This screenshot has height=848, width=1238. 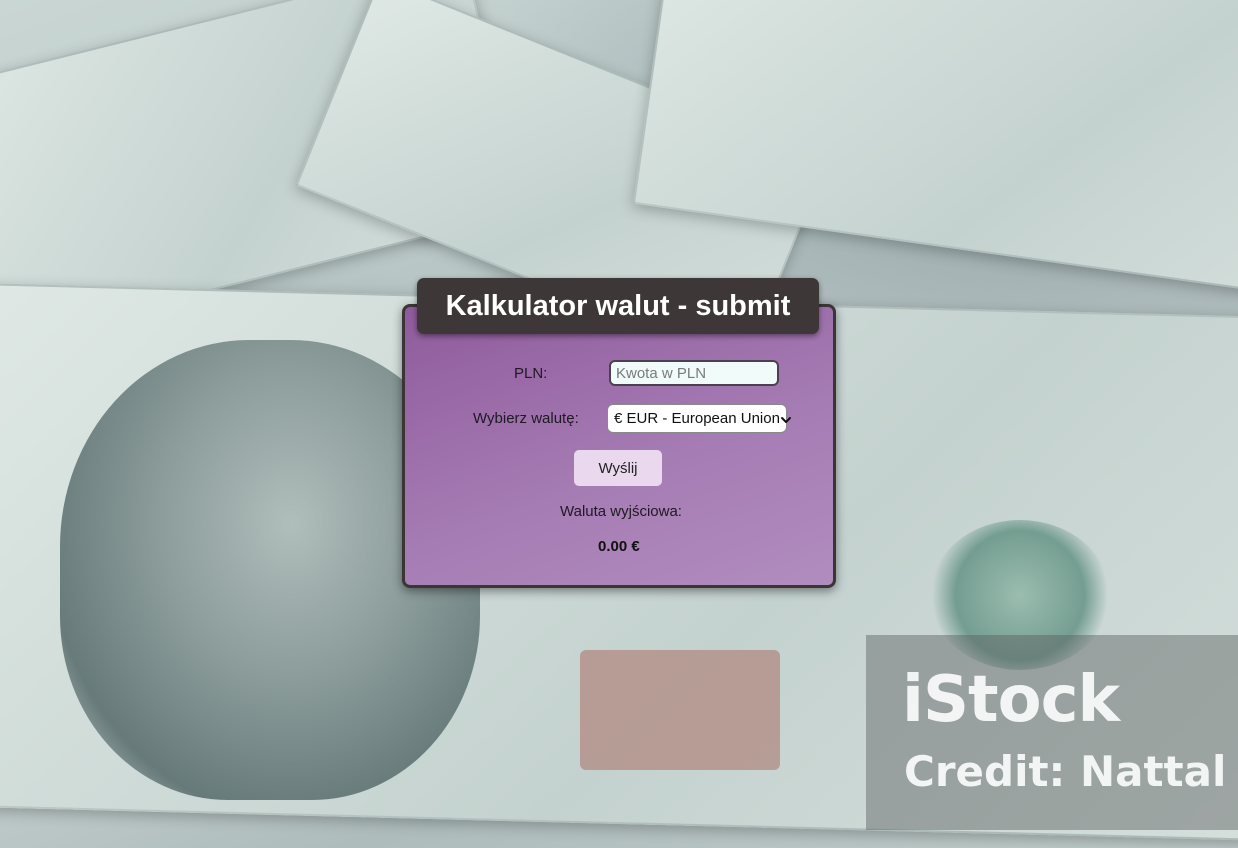 I want to click on currency-select: € EUR - European Union, so click(x=699, y=418).